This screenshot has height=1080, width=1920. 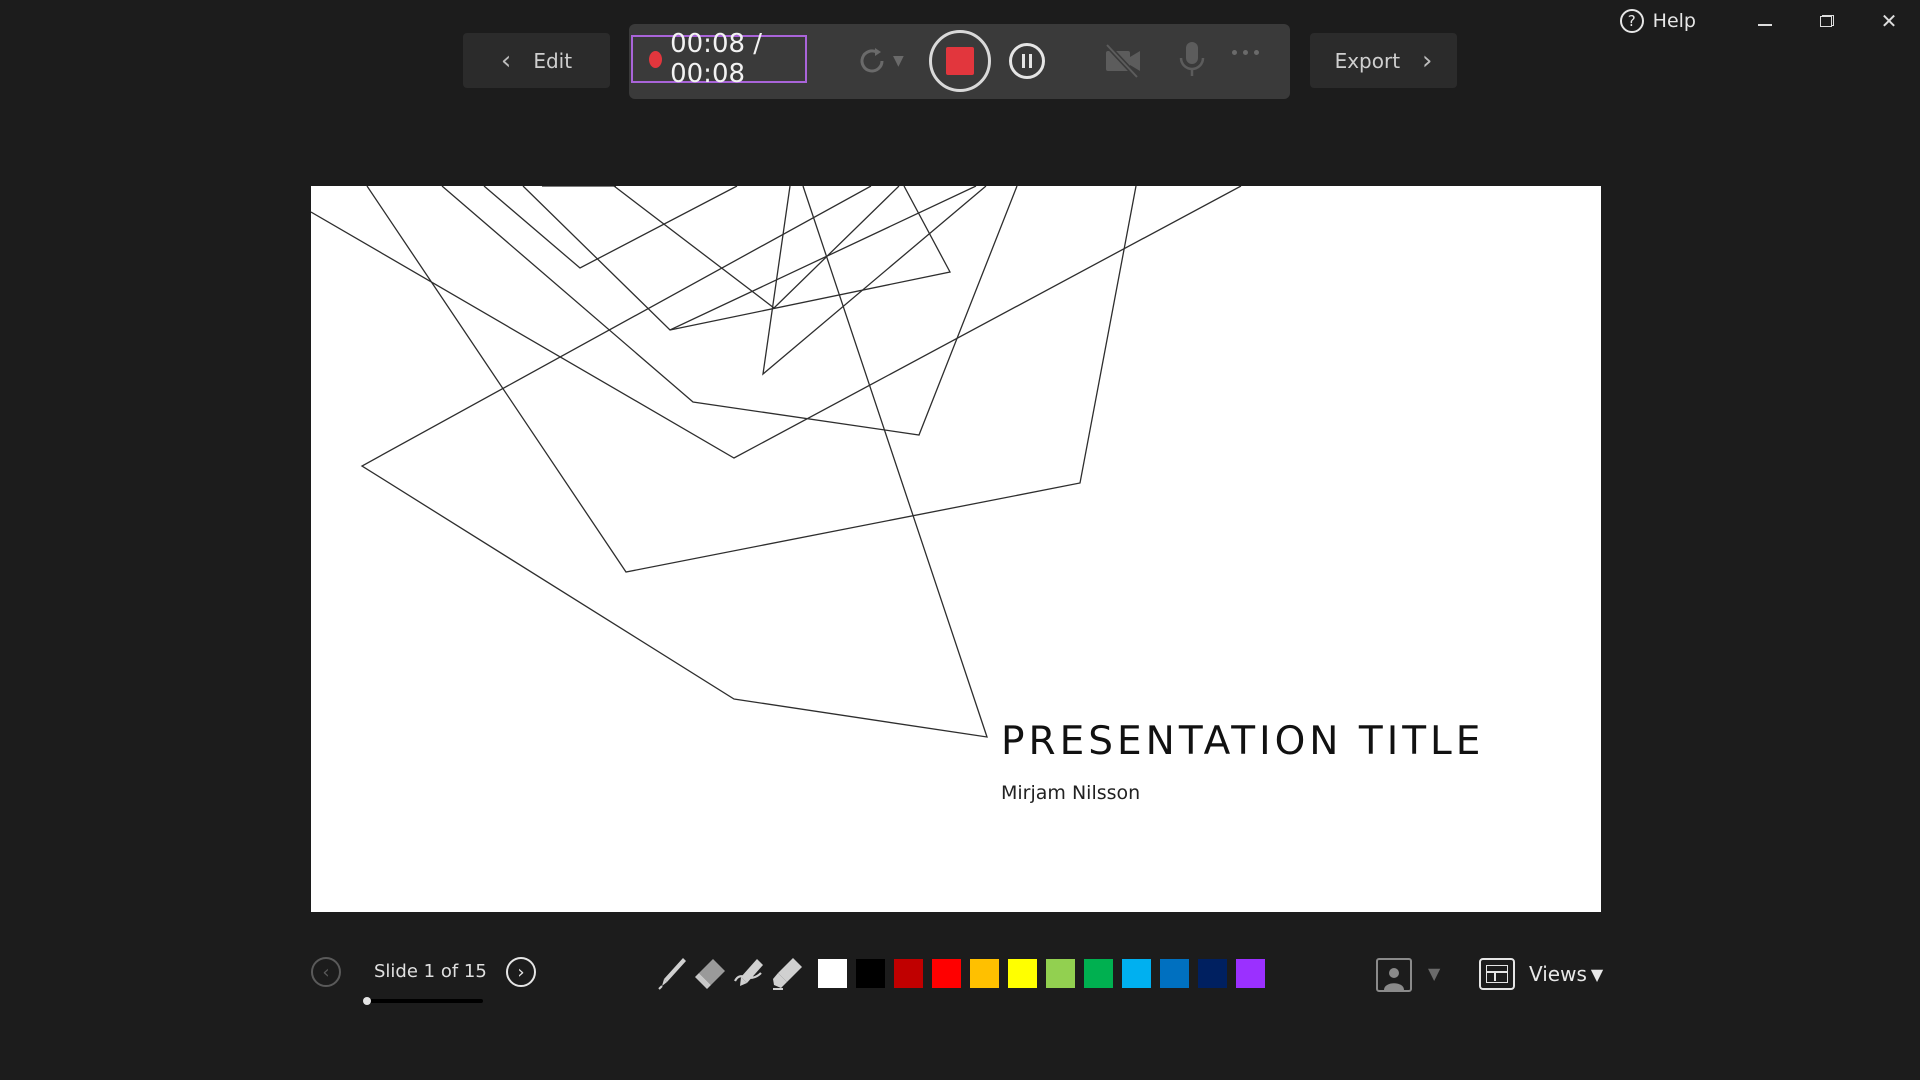 What do you see at coordinates (716, 59) in the screenshot?
I see `timer-text: 00:08 / 00:08` at bounding box center [716, 59].